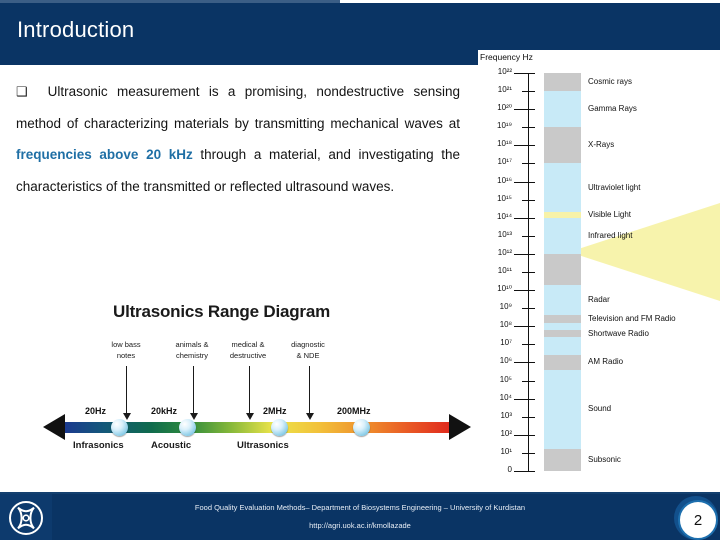  What do you see at coordinates (612, 109) in the screenshot?
I see `em-band-label: Gamma Rays` at bounding box center [612, 109].